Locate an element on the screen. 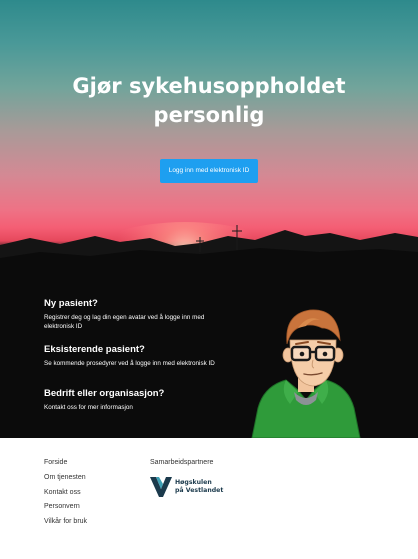 The height and width of the screenshot is (559, 418). footer-link-contact-label: Kontakt oss is located at coordinates (62, 492).